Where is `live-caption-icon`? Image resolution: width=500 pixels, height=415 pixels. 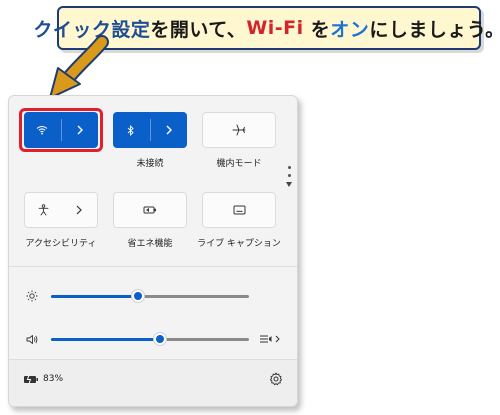 live-caption-icon is located at coordinates (239, 210).